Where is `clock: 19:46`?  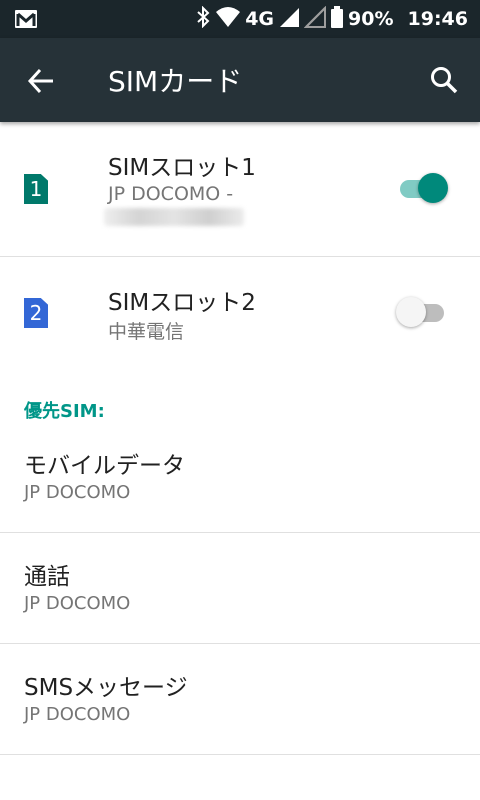 clock: 19:46 is located at coordinates (437, 19).